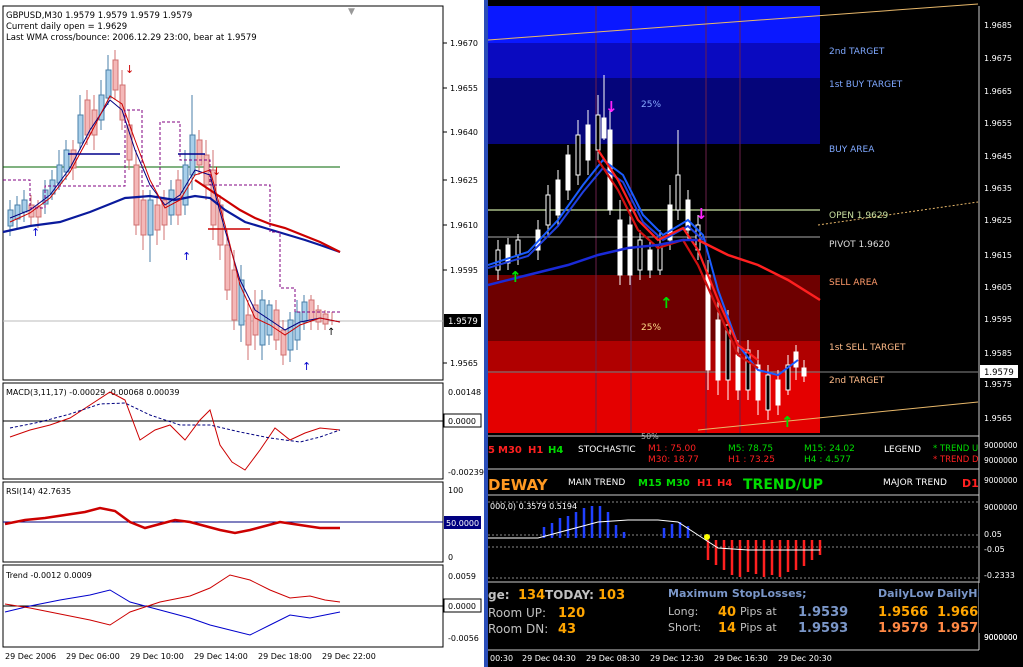 Image resolution: width=1023 pixels, height=667 pixels. Describe the element at coordinates (750, 449) in the screenshot. I see `stoch-m5: M5: 78.75` at that location.